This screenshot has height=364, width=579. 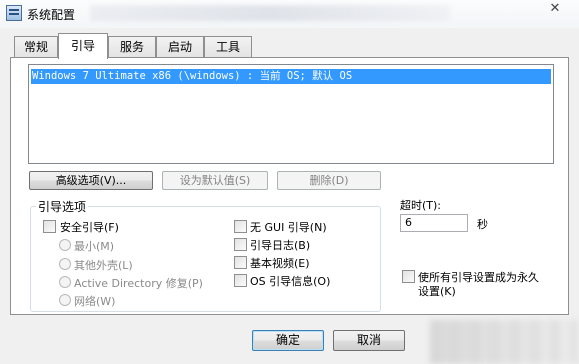 I want to click on no-gui-boot-label: 无 GUI 引导(N), so click(x=288, y=227).